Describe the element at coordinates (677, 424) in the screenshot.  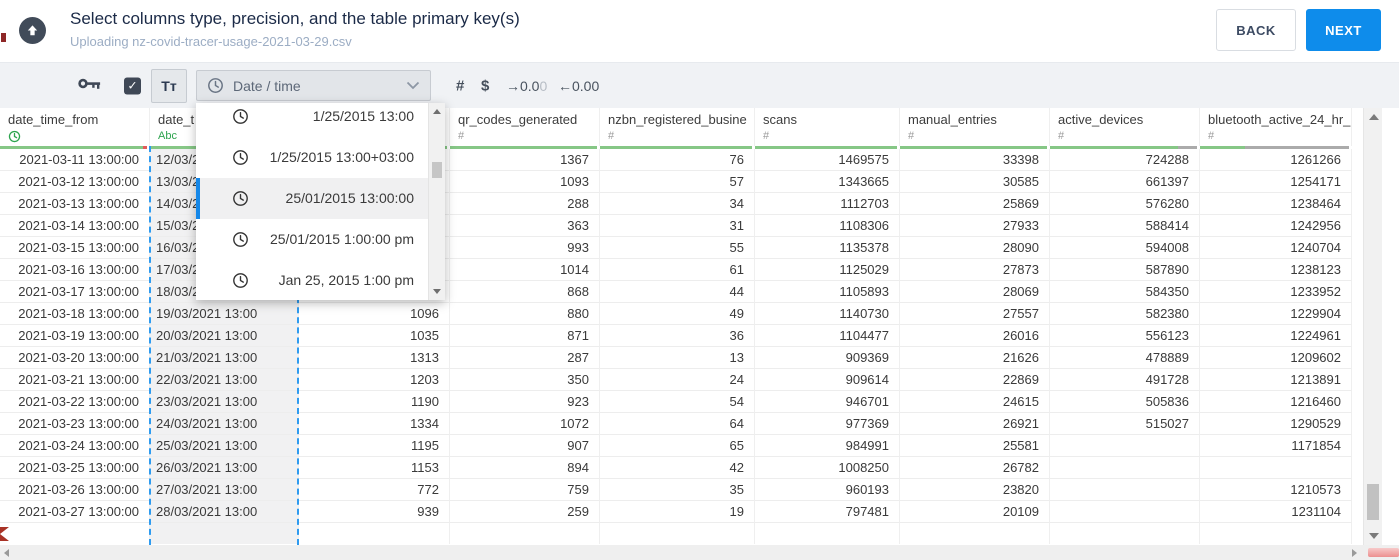
I see `table-cell: 64` at that location.